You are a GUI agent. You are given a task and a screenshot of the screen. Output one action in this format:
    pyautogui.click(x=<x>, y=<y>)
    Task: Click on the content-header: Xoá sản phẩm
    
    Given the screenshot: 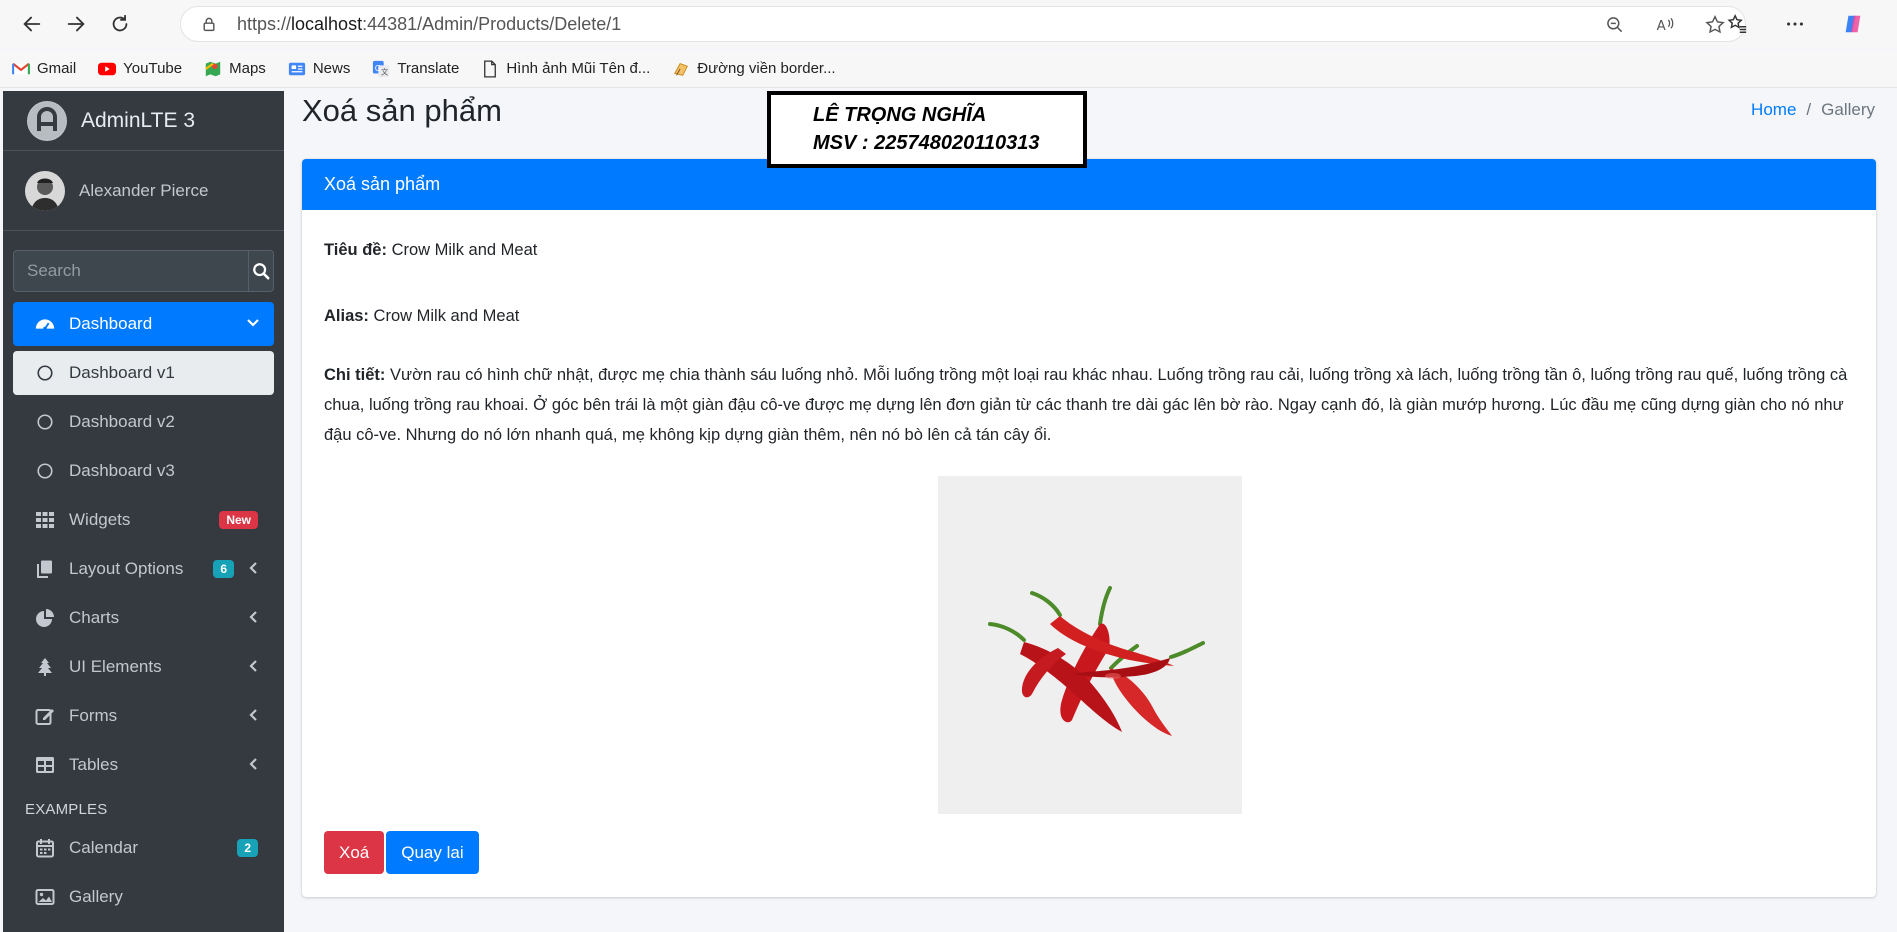 What is the action you would take?
    pyautogui.click(x=402, y=111)
    